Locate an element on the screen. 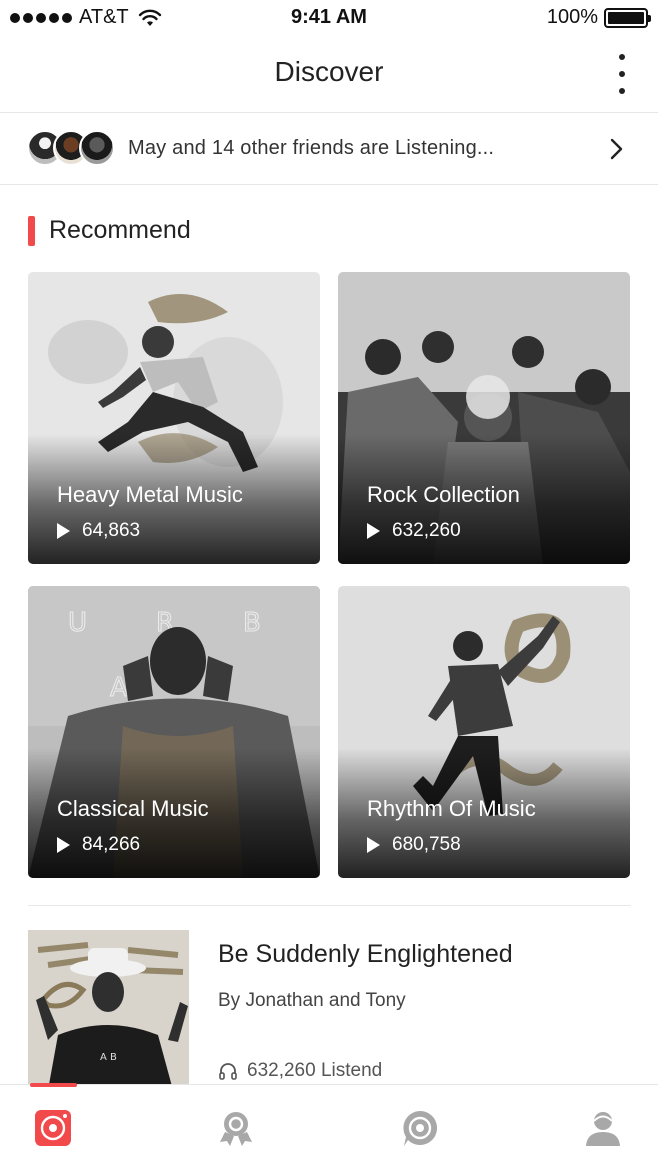  playlist-card: Rhythm Of Music 680,758 is located at coordinates (484, 732).